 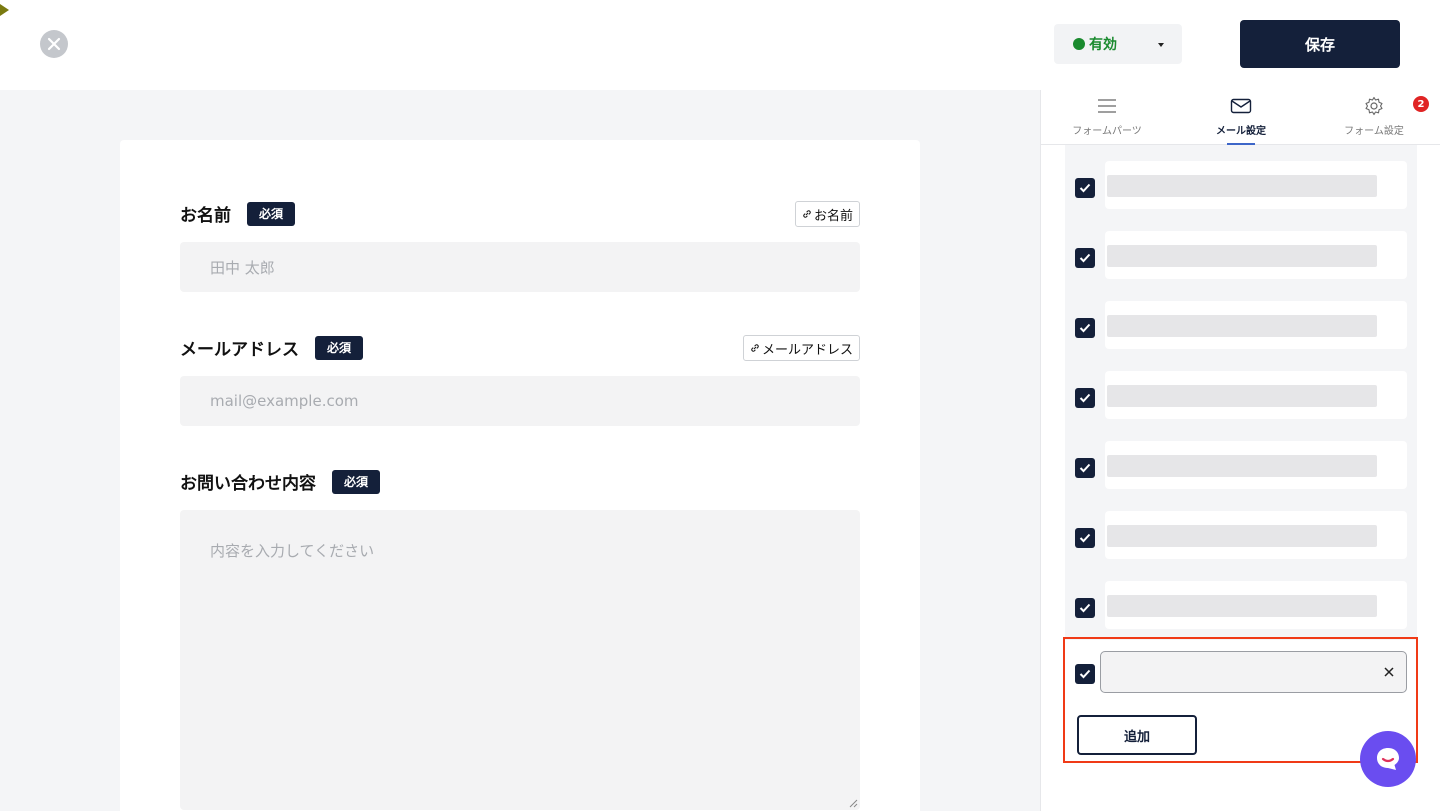 What do you see at coordinates (238, 213) in the screenshot?
I see `field-label-row-name: お名前 必須` at bounding box center [238, 213].